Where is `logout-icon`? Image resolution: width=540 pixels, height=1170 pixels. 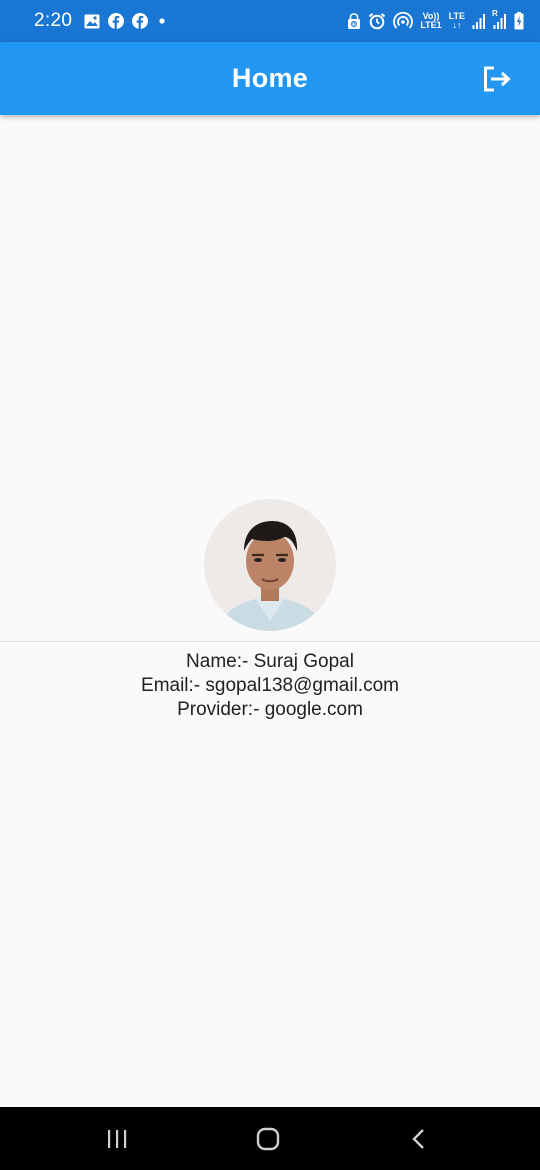 logout-icon is located at coordinates (497, 79).